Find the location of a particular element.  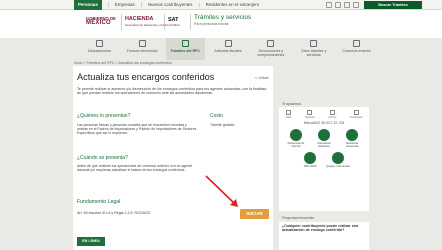

annotation-arrow is located at coordinates (221, 191).